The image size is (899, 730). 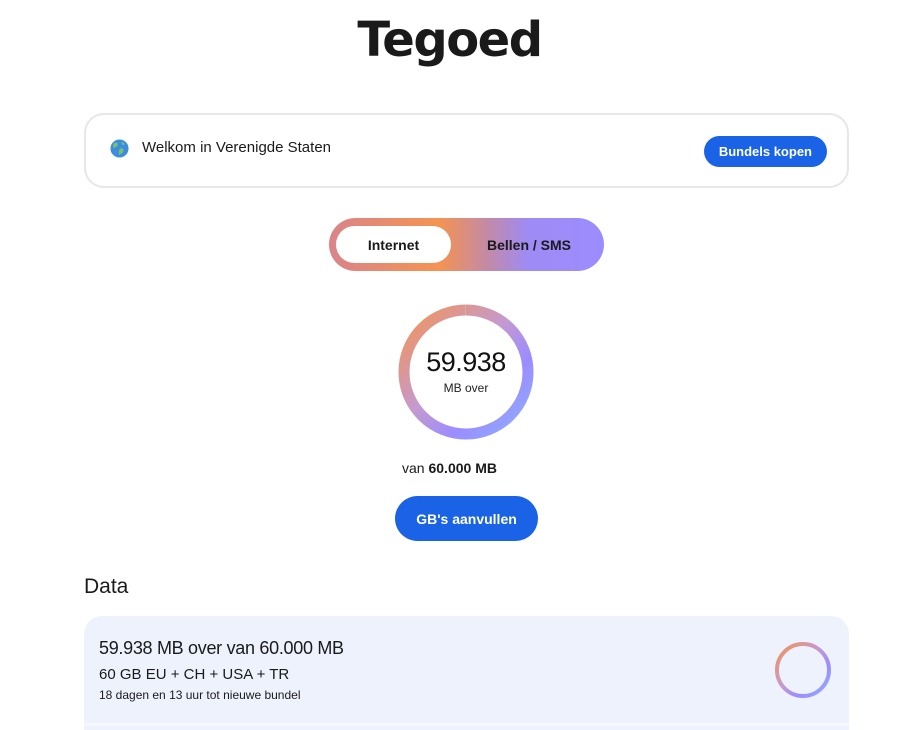 What do you see at coordinates (466, 724) in the screenshot?
I see `card-divider` at bounding box center [466, 724].